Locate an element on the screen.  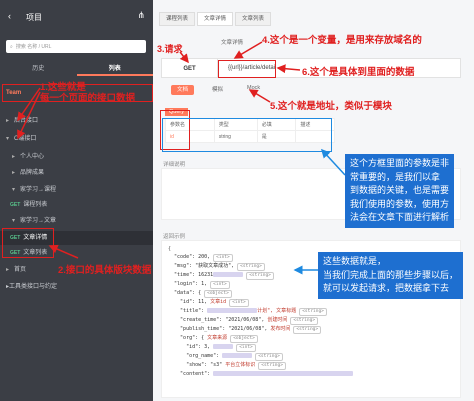
search-icon: ⌕ is located at coordinates (11, 46).